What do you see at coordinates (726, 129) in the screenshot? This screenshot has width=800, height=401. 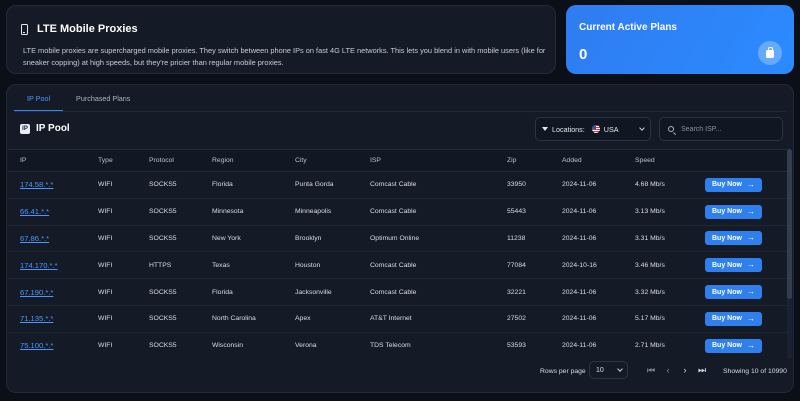 I see `isp-search-input` at bounding box center [726, 129].